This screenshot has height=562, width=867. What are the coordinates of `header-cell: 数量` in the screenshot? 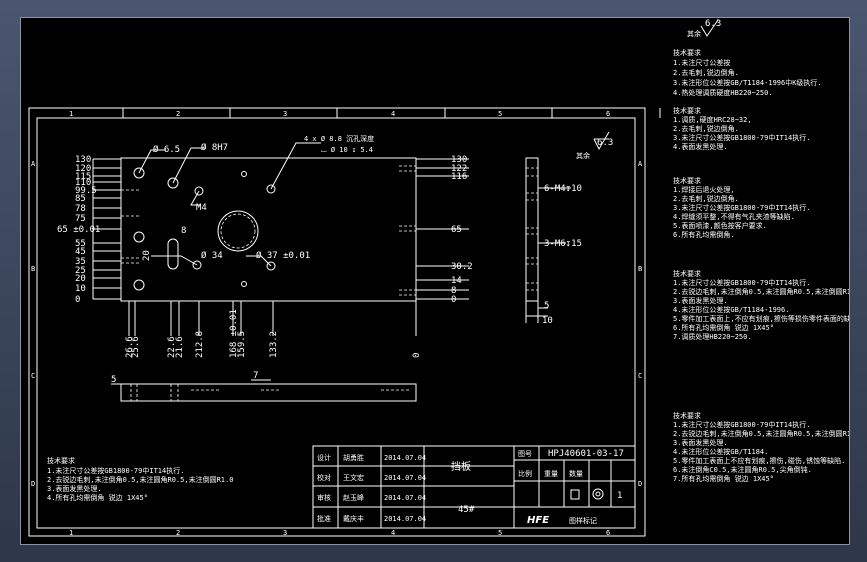 It's located at (576, 473).